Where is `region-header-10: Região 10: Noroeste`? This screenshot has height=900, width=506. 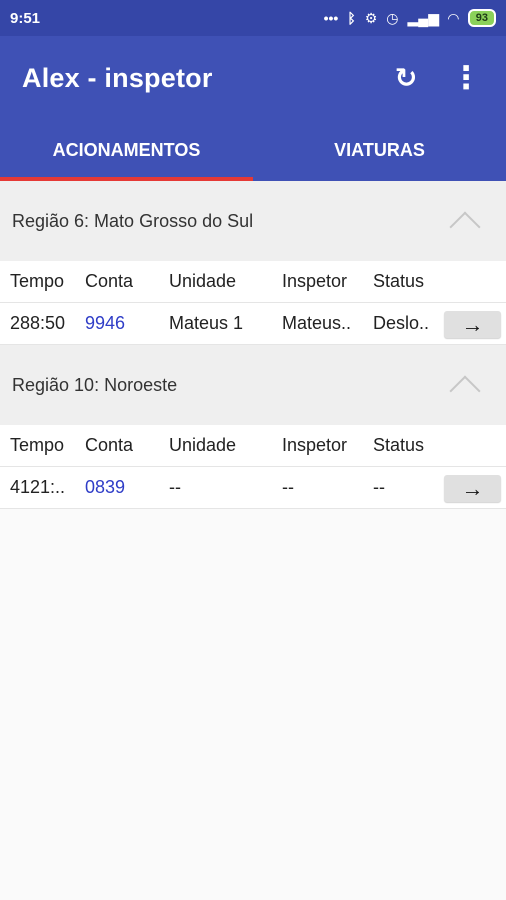
region-header-10: Região 10: Noroeste is located at coordinates (253, 385).